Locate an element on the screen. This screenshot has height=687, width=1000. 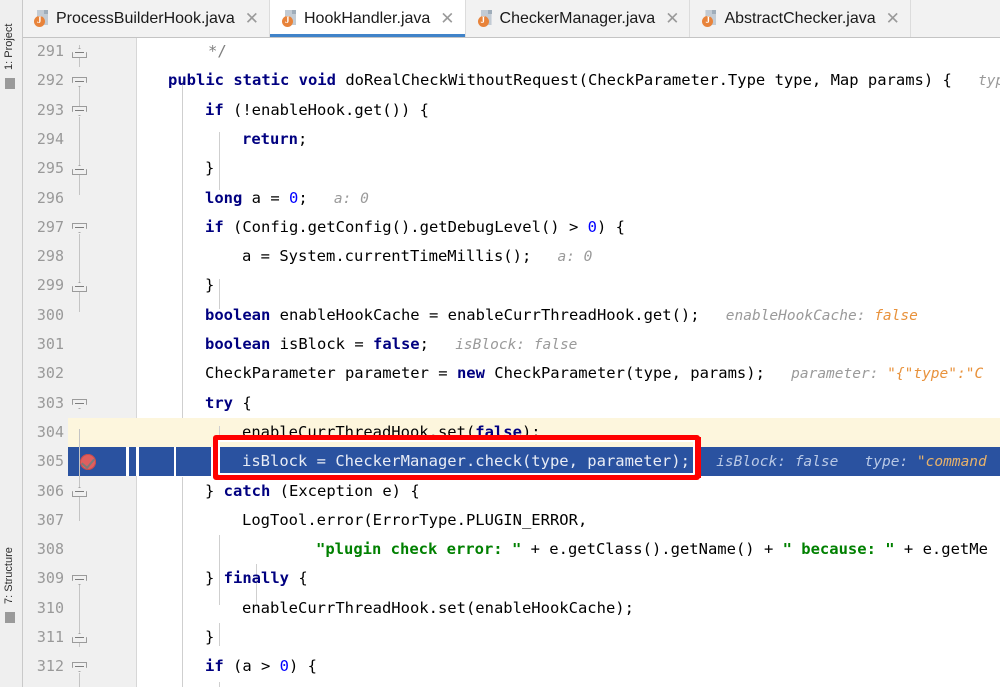
tool-window-button-project: 1: Project is located at coordinates (35, 35).